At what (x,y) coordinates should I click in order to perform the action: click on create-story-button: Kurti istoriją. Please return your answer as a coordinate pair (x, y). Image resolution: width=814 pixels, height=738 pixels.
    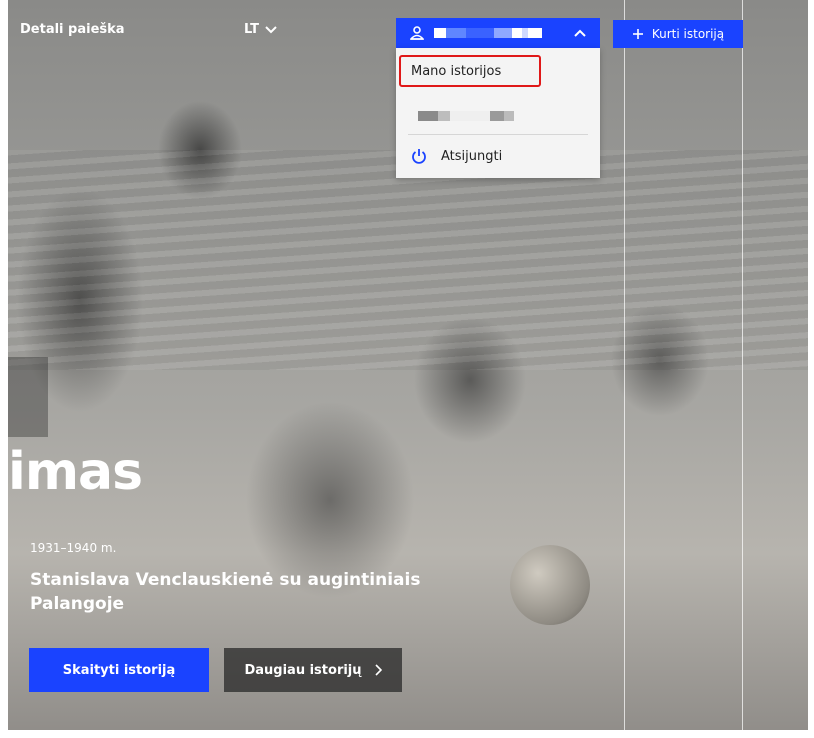
    Looking at the image, I should click on (678, 34).